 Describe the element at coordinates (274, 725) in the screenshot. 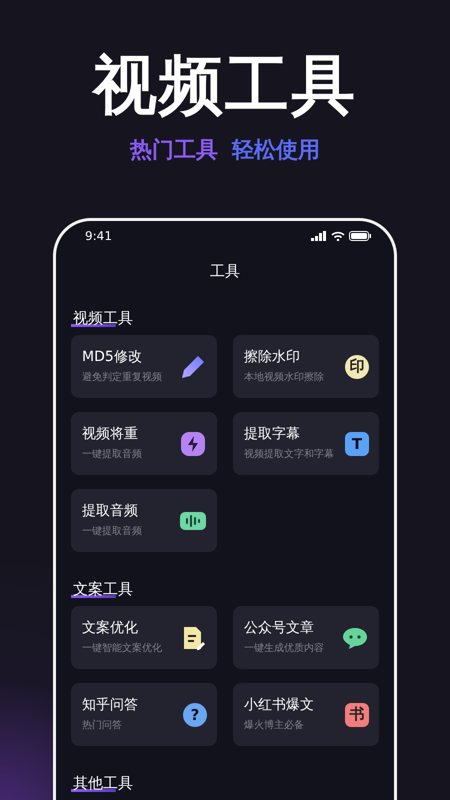

I see `tool-description: 爆火博主必备` at that location.